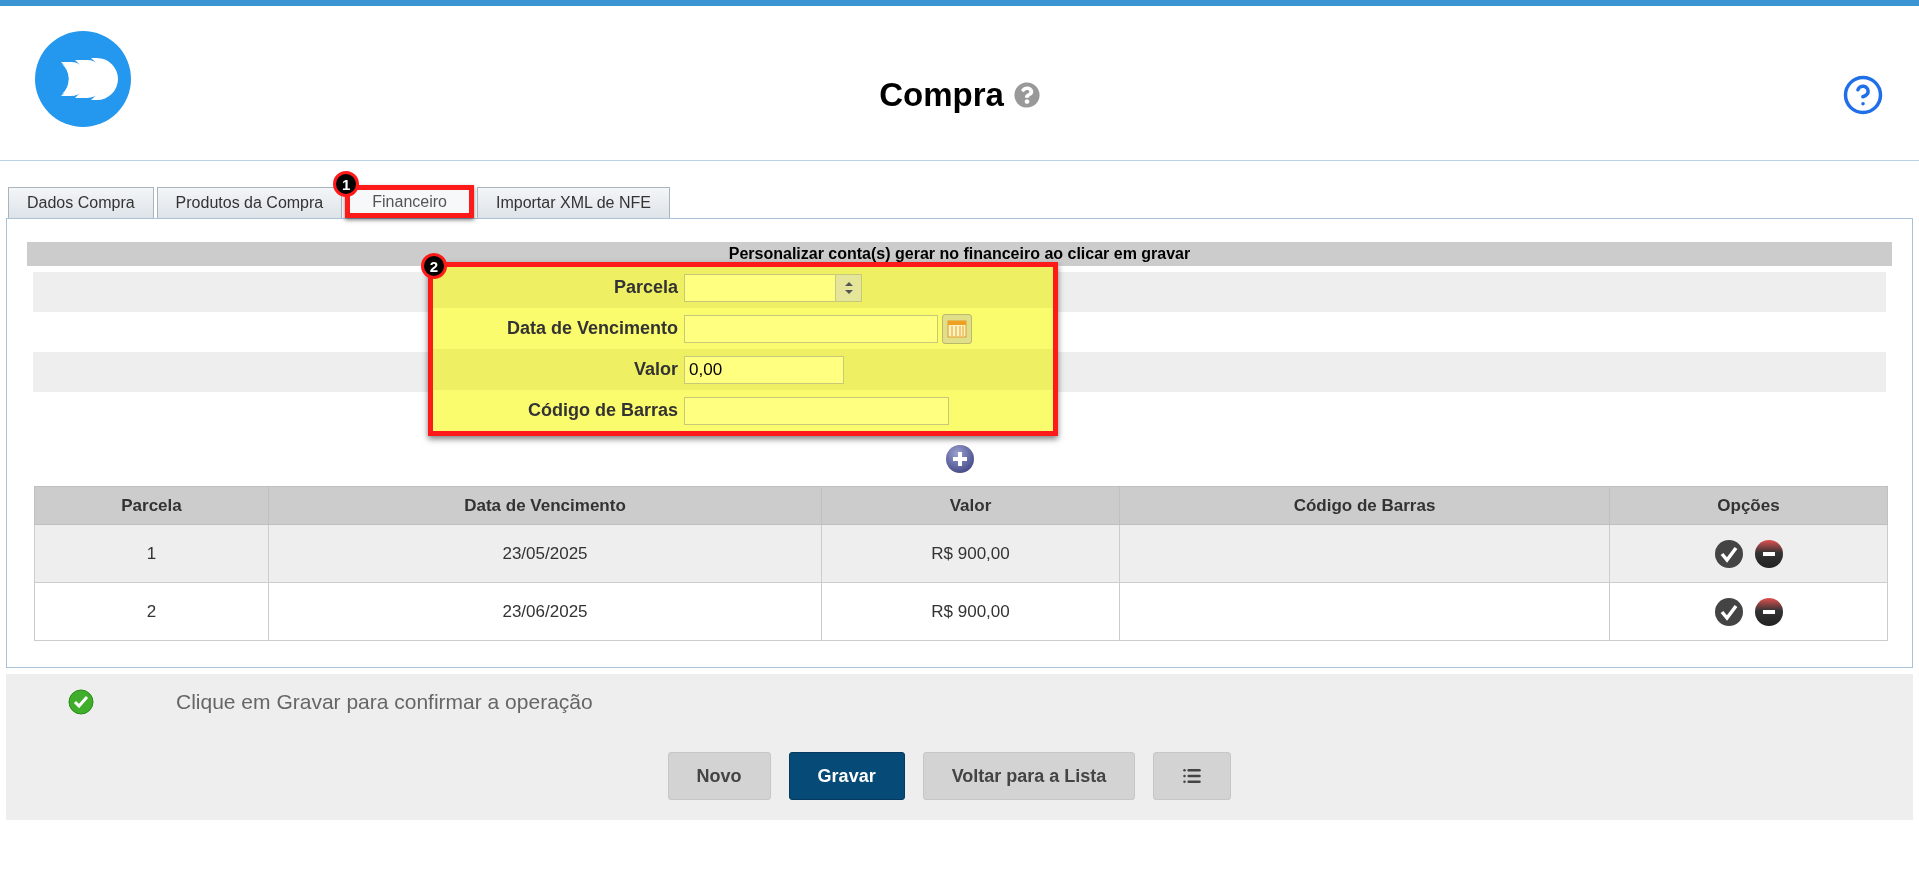 This screenshot has height=891, width=1919. I want to click on column-header: Código de Barras, so click(1364, 505).